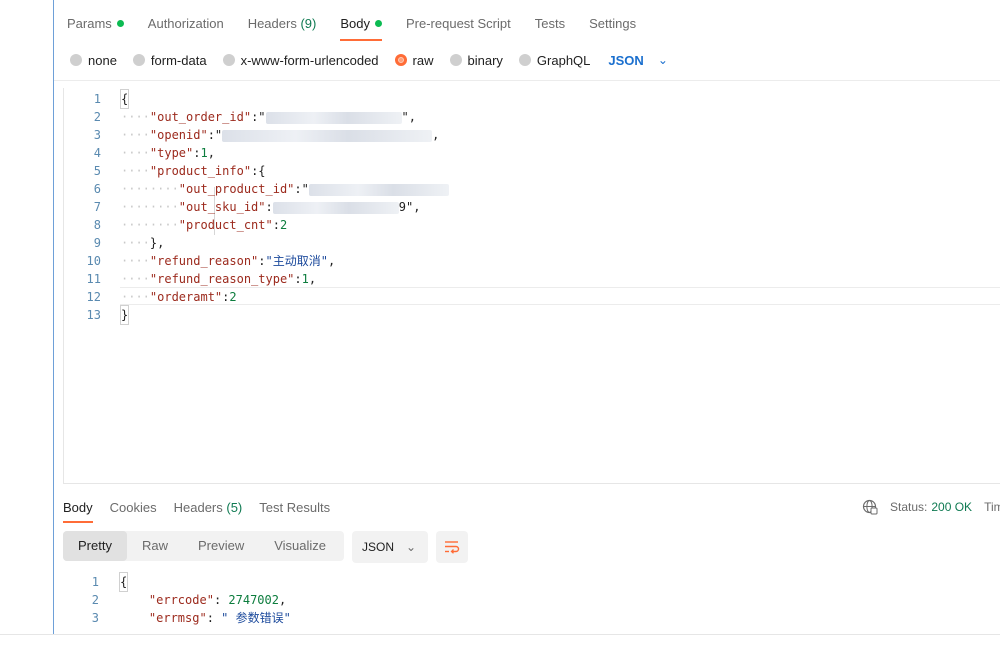 The image size is (1000, 656). I want to click on tab-settings: Settings, so click(612, 20).